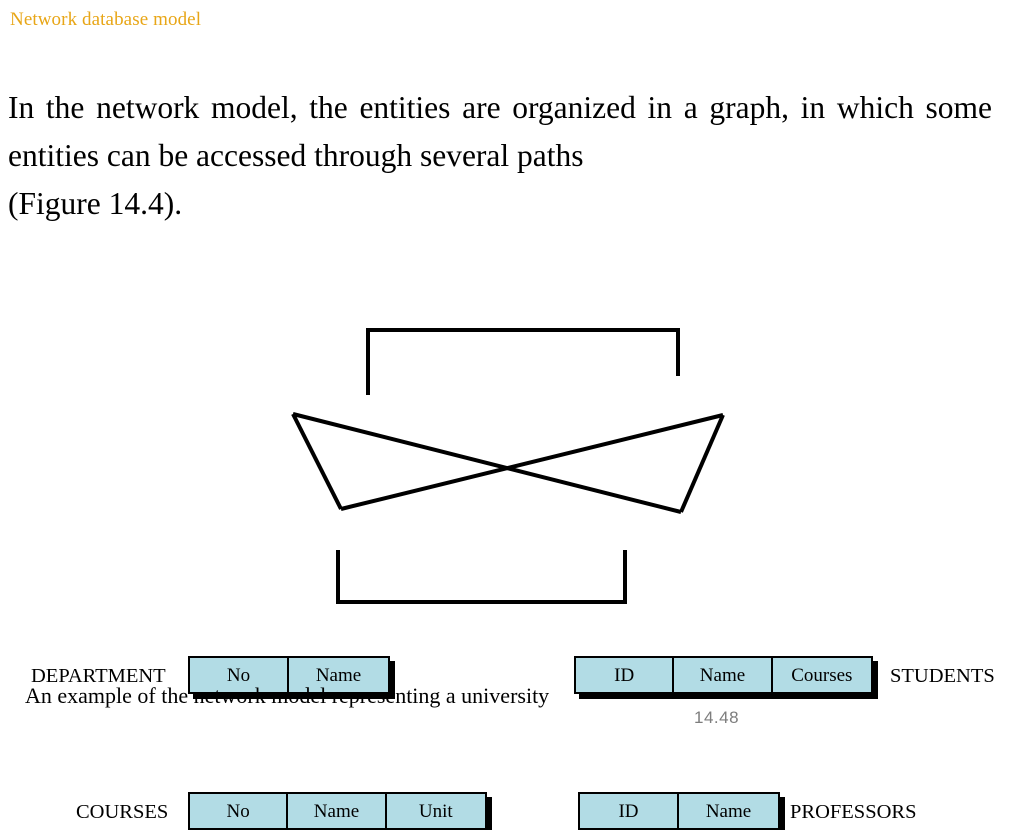 The width and height of the screenshot is (1024, 830). Describe the element at coordinates (717, 717) in the screenshot. I see `page-number: 14.48` at that location.